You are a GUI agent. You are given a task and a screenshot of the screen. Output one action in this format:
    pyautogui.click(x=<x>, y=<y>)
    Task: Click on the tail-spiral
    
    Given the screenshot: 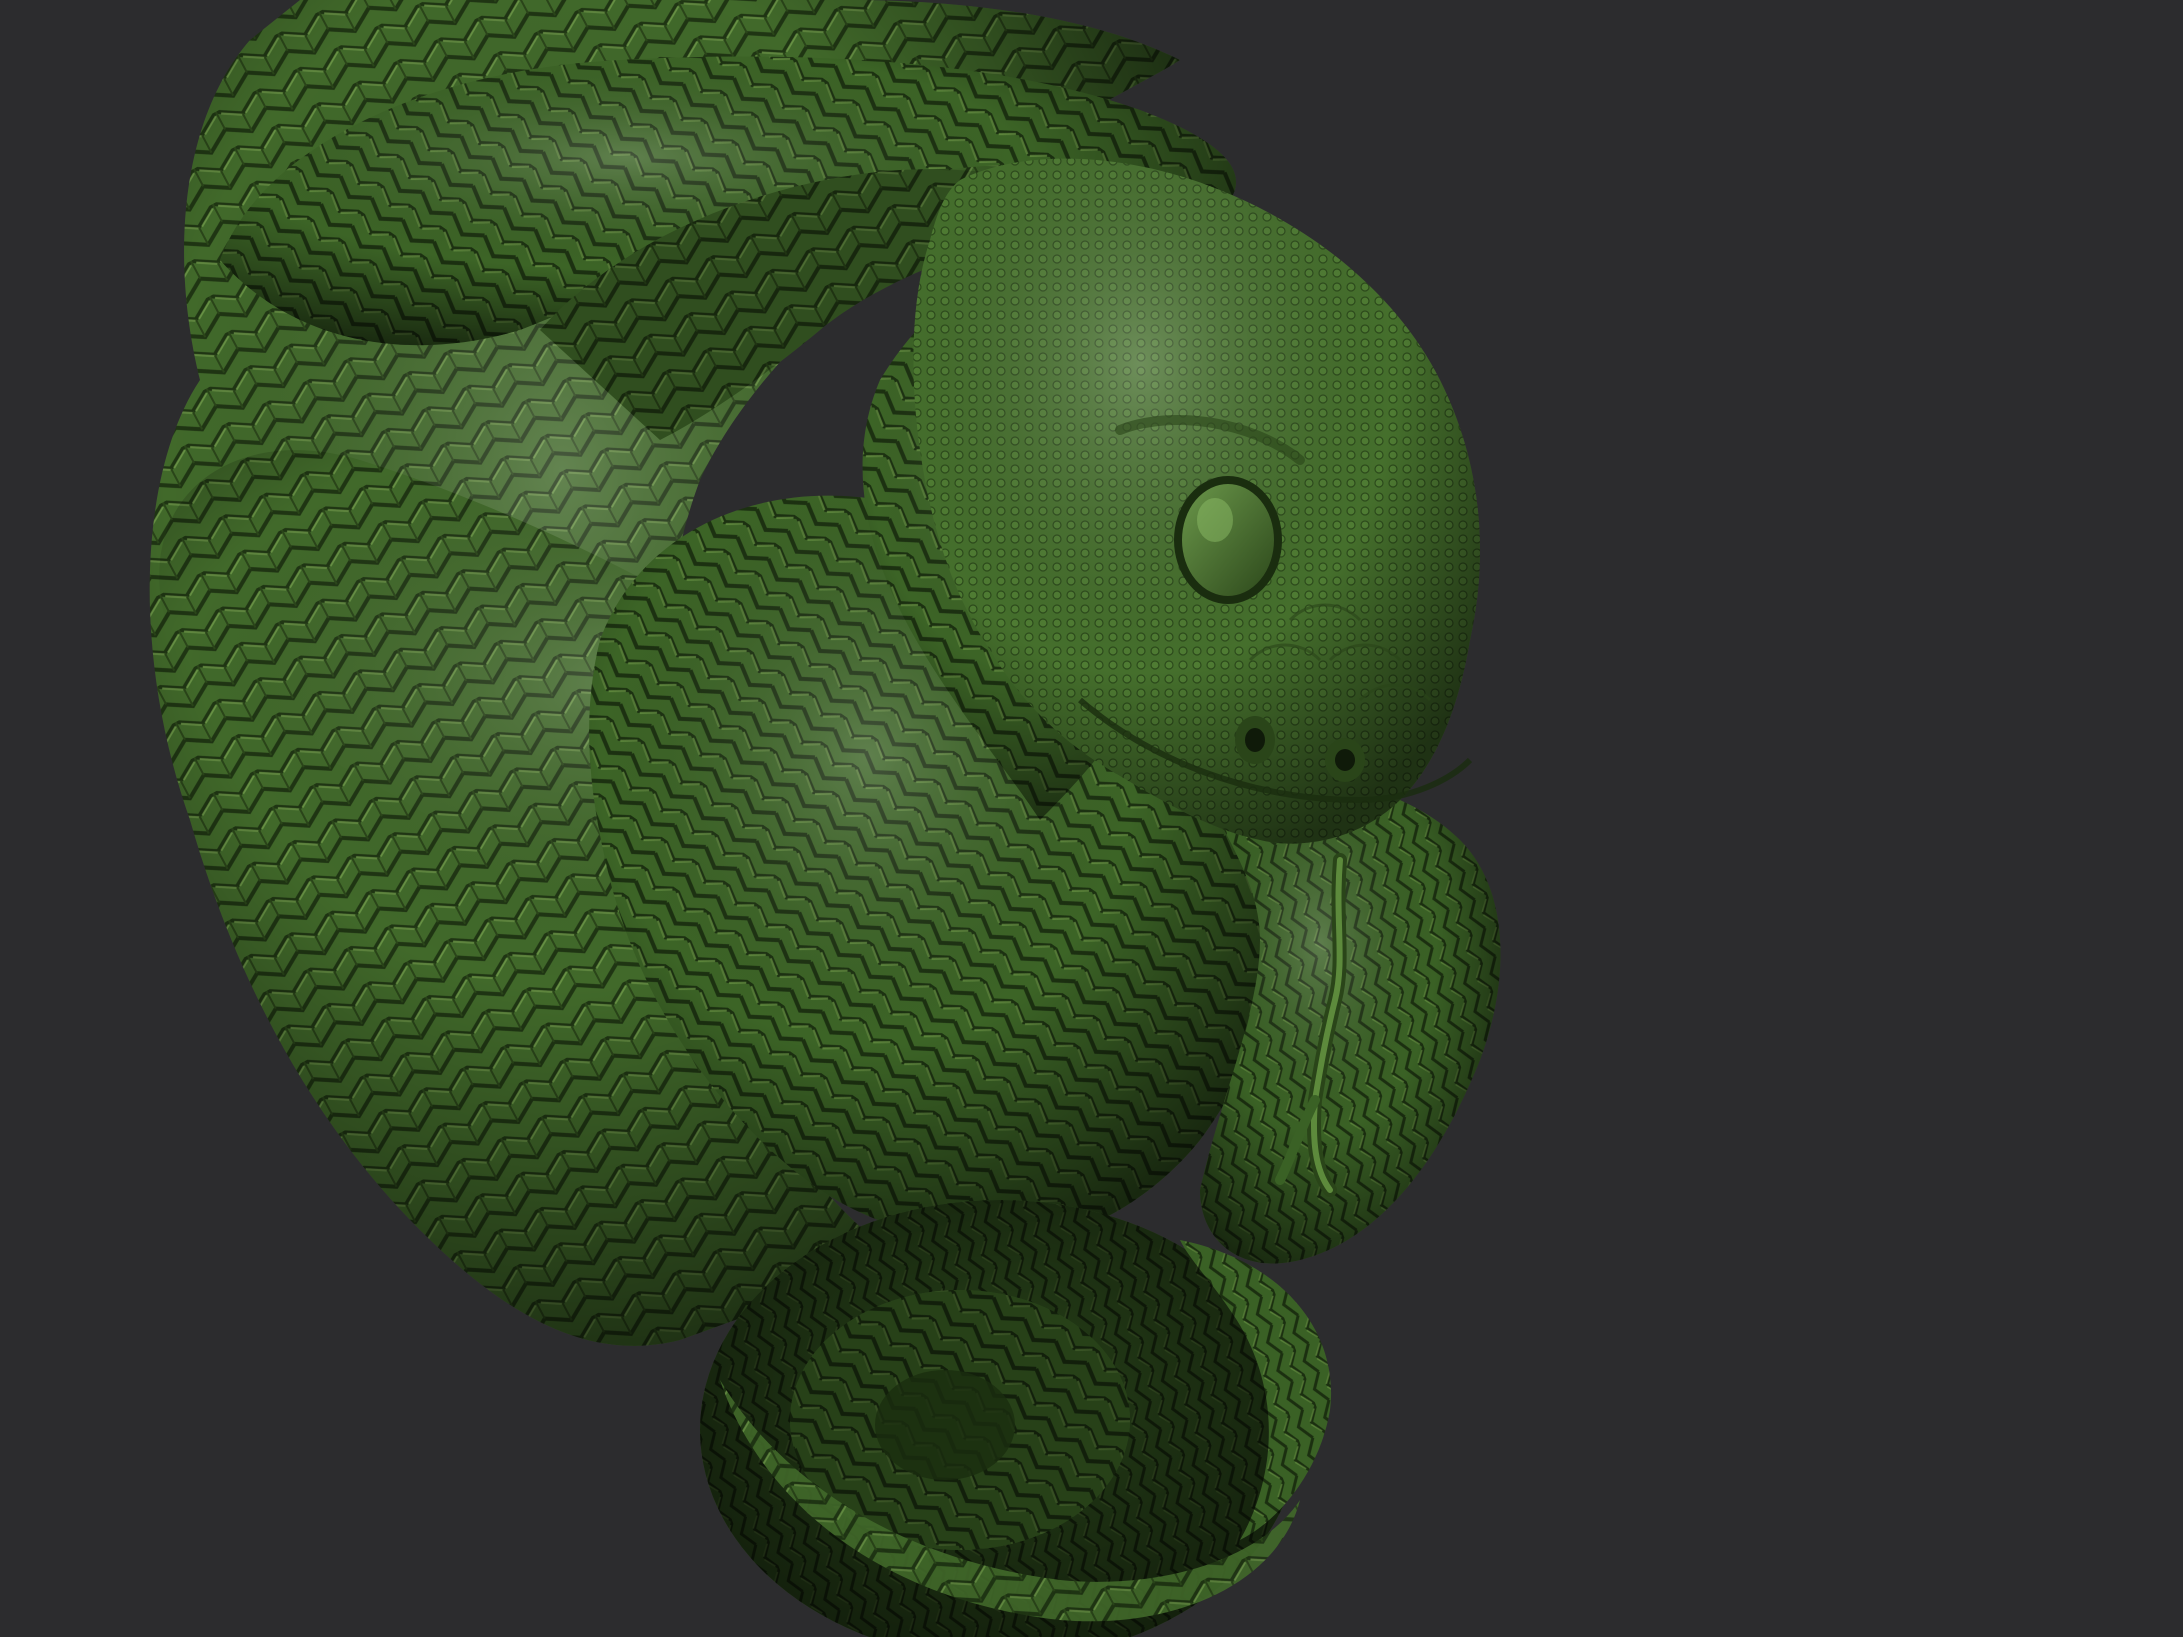 What is the action you would take?
    pyautogui.click(x=1016, y=1418)
    